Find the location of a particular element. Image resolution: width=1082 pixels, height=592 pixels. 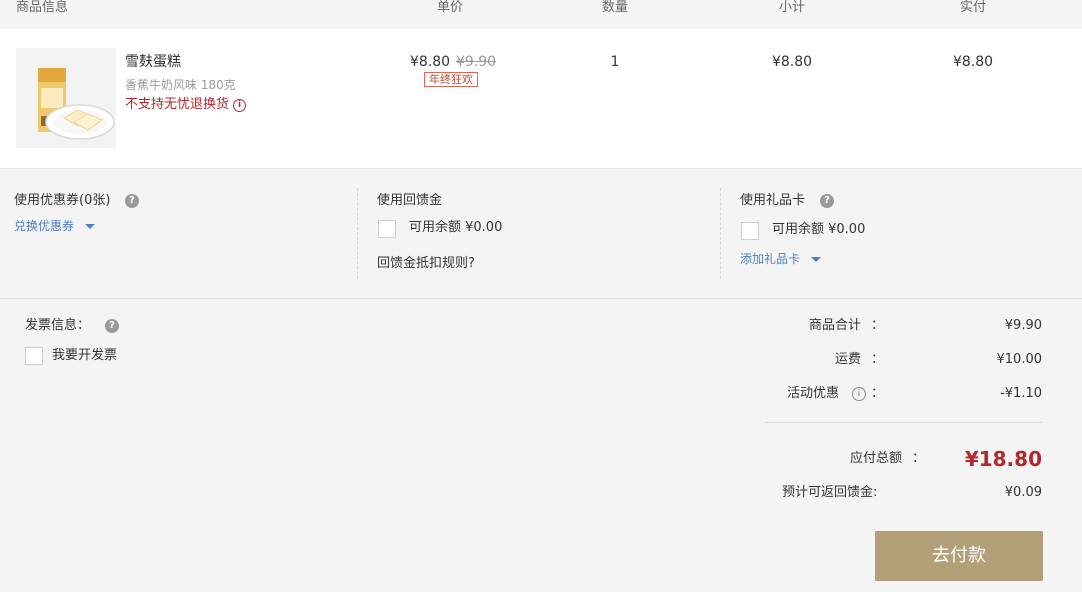

product-name: 雪麸蛋糕 is located at coordinates (153, 62).